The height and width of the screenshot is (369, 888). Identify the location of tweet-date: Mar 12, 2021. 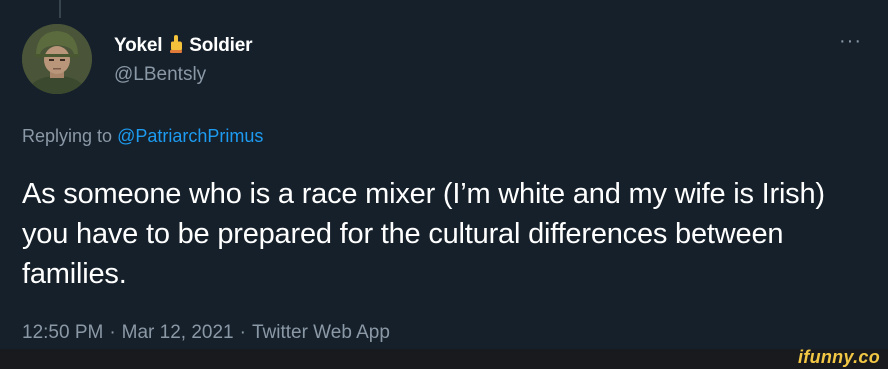
(178, 332).